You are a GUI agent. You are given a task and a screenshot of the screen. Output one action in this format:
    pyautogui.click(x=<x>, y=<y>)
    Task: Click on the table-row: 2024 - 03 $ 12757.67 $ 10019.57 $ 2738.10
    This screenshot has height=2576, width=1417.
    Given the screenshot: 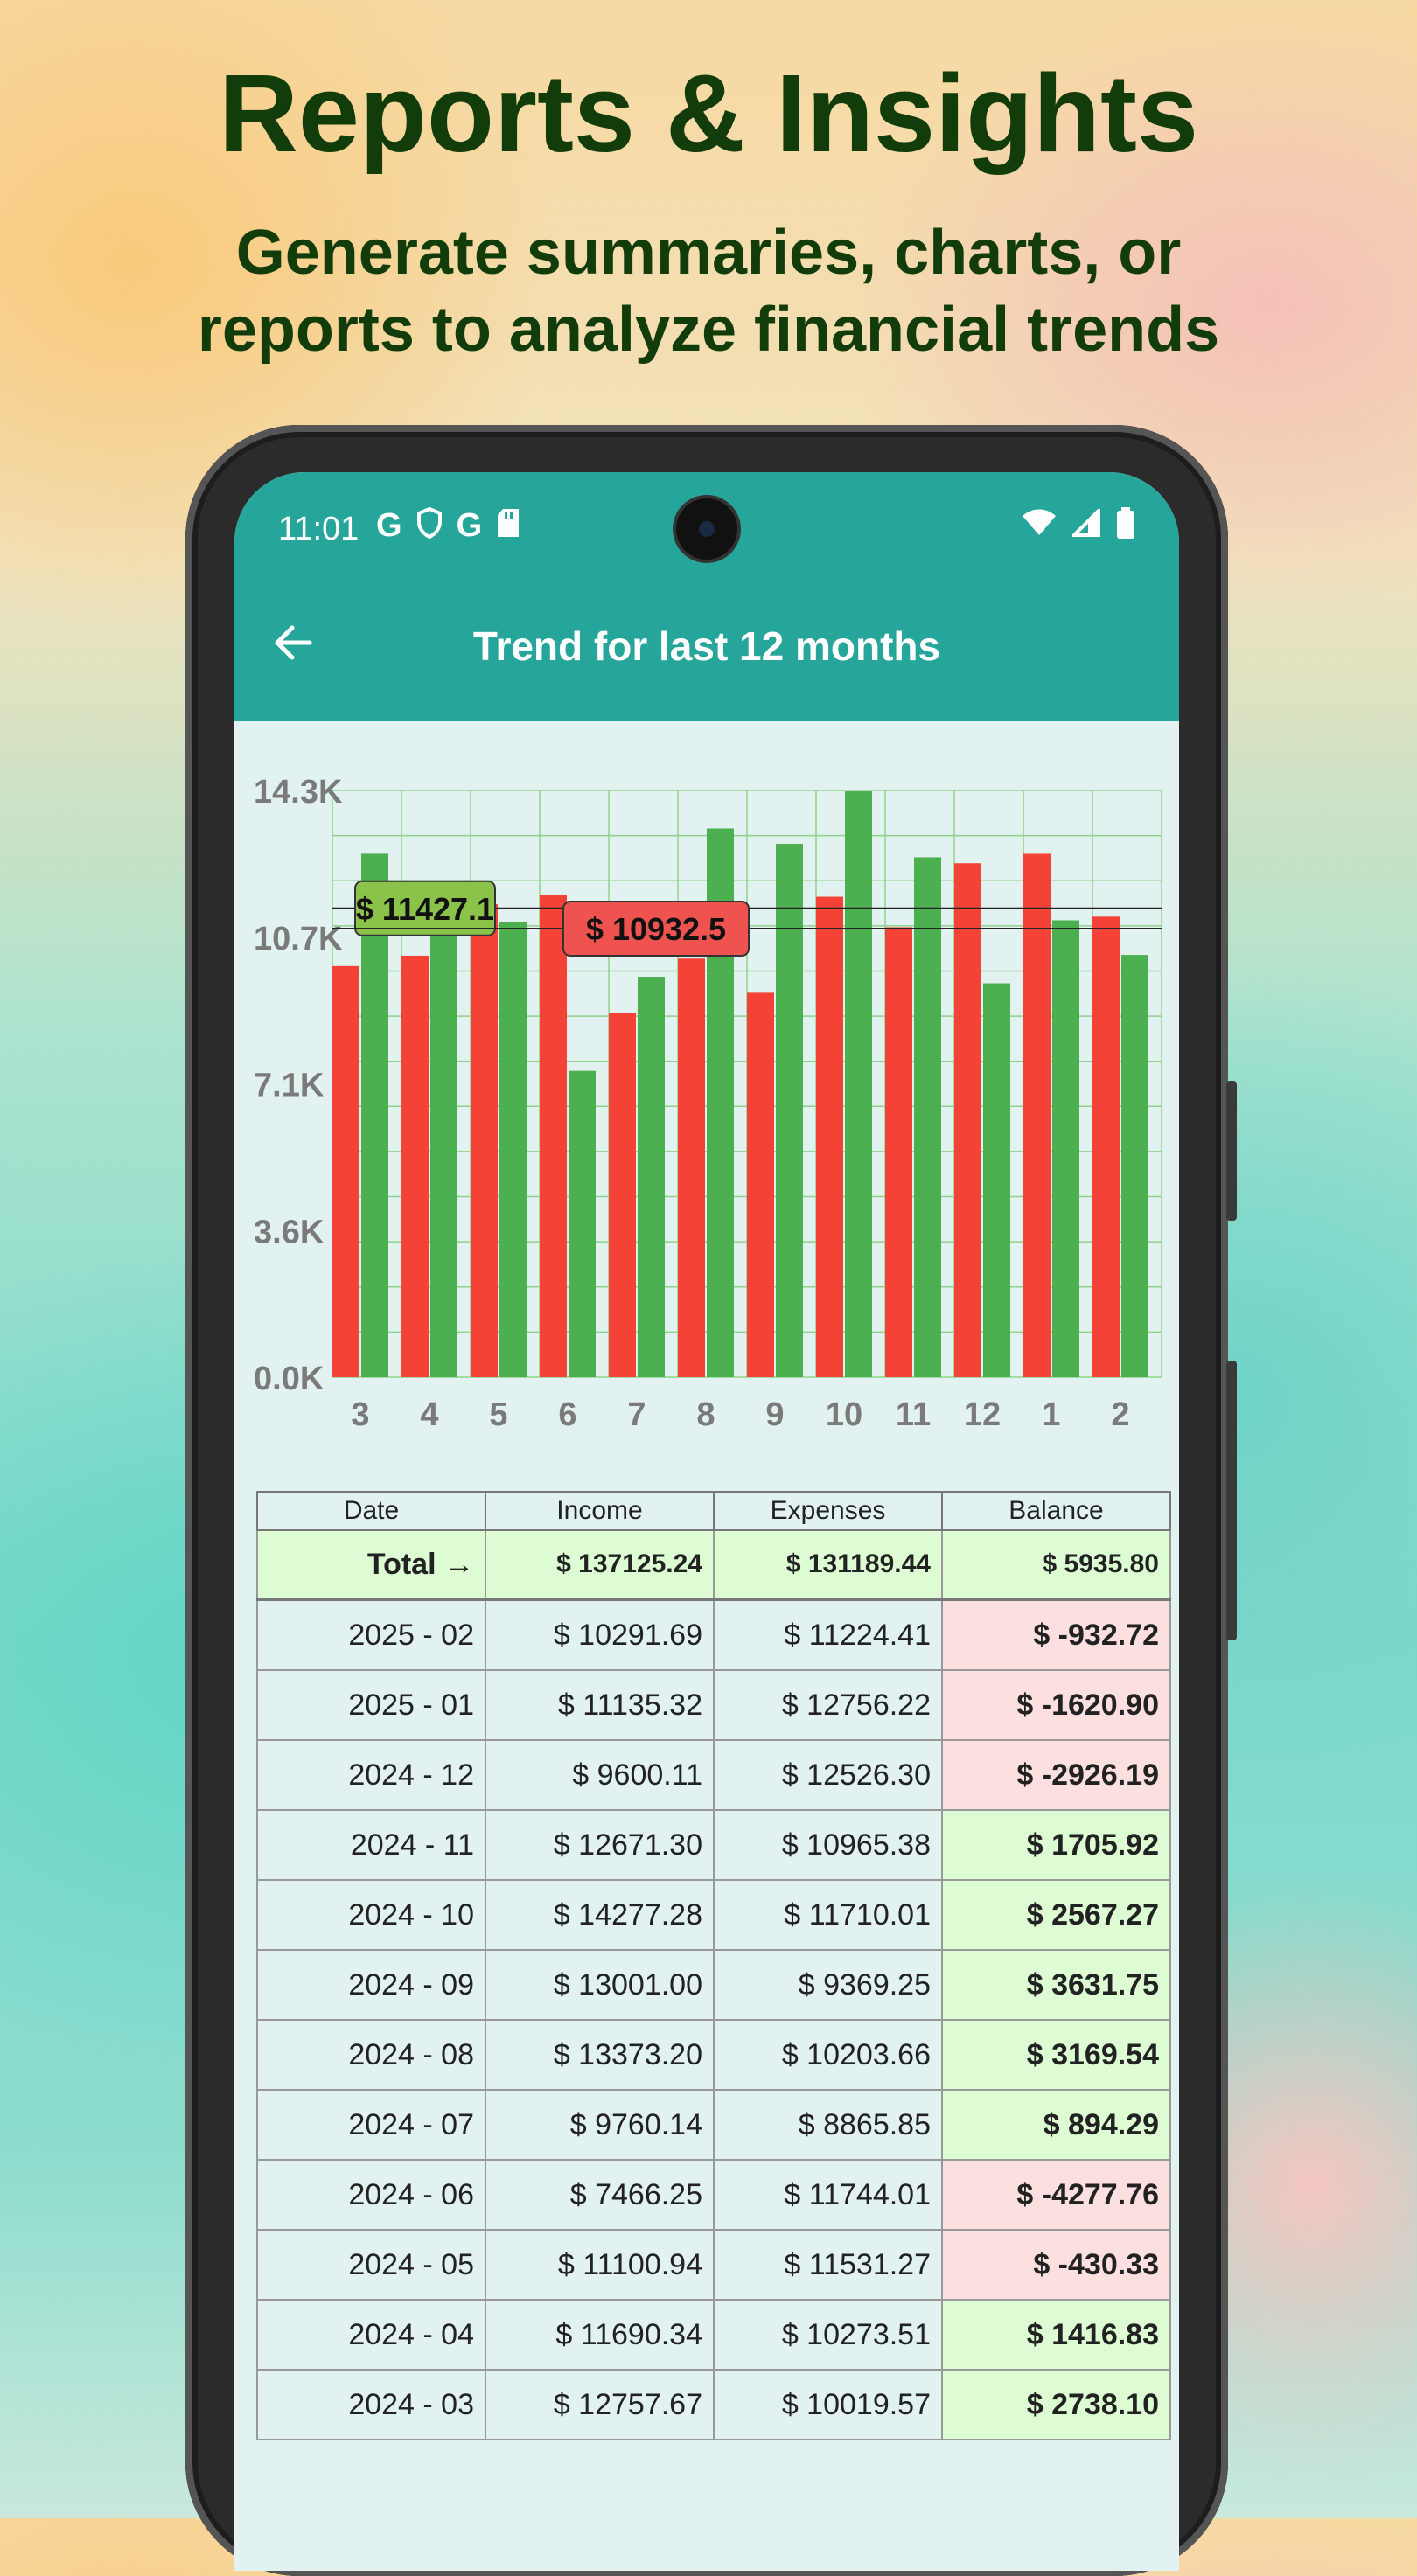 What is the action you would take?
    pyautogui.click(x=713, y=2404)
    